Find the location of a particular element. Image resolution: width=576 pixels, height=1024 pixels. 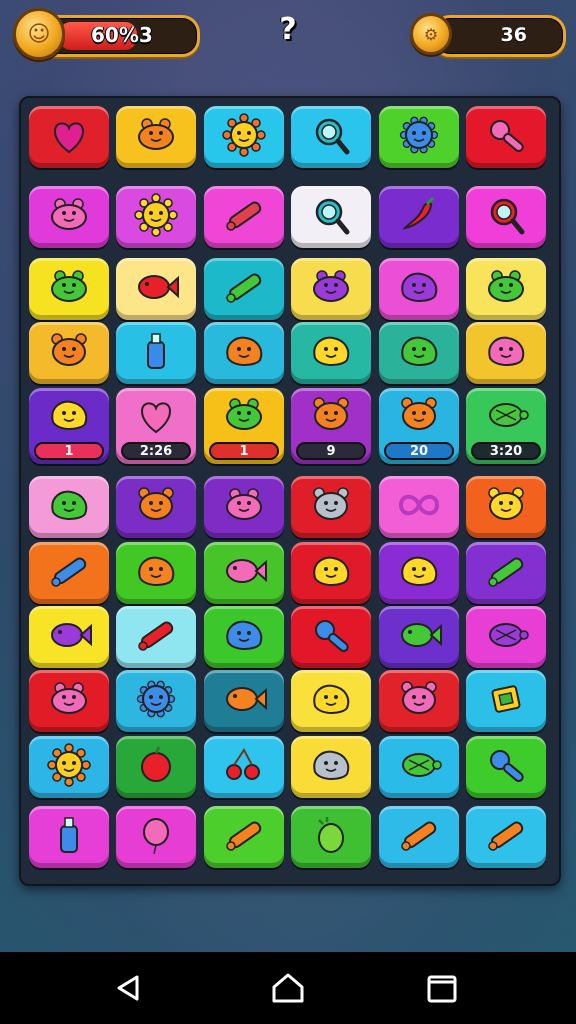

green-leaf-icon is located at coordinates (244, 289).